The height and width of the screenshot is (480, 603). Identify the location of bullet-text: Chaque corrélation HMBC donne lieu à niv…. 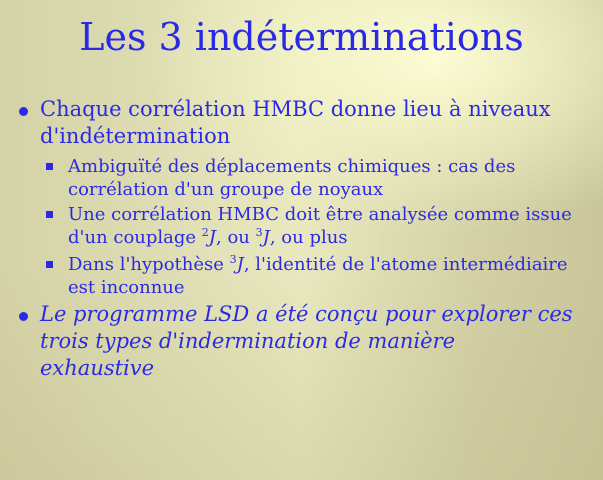
(295, 122).